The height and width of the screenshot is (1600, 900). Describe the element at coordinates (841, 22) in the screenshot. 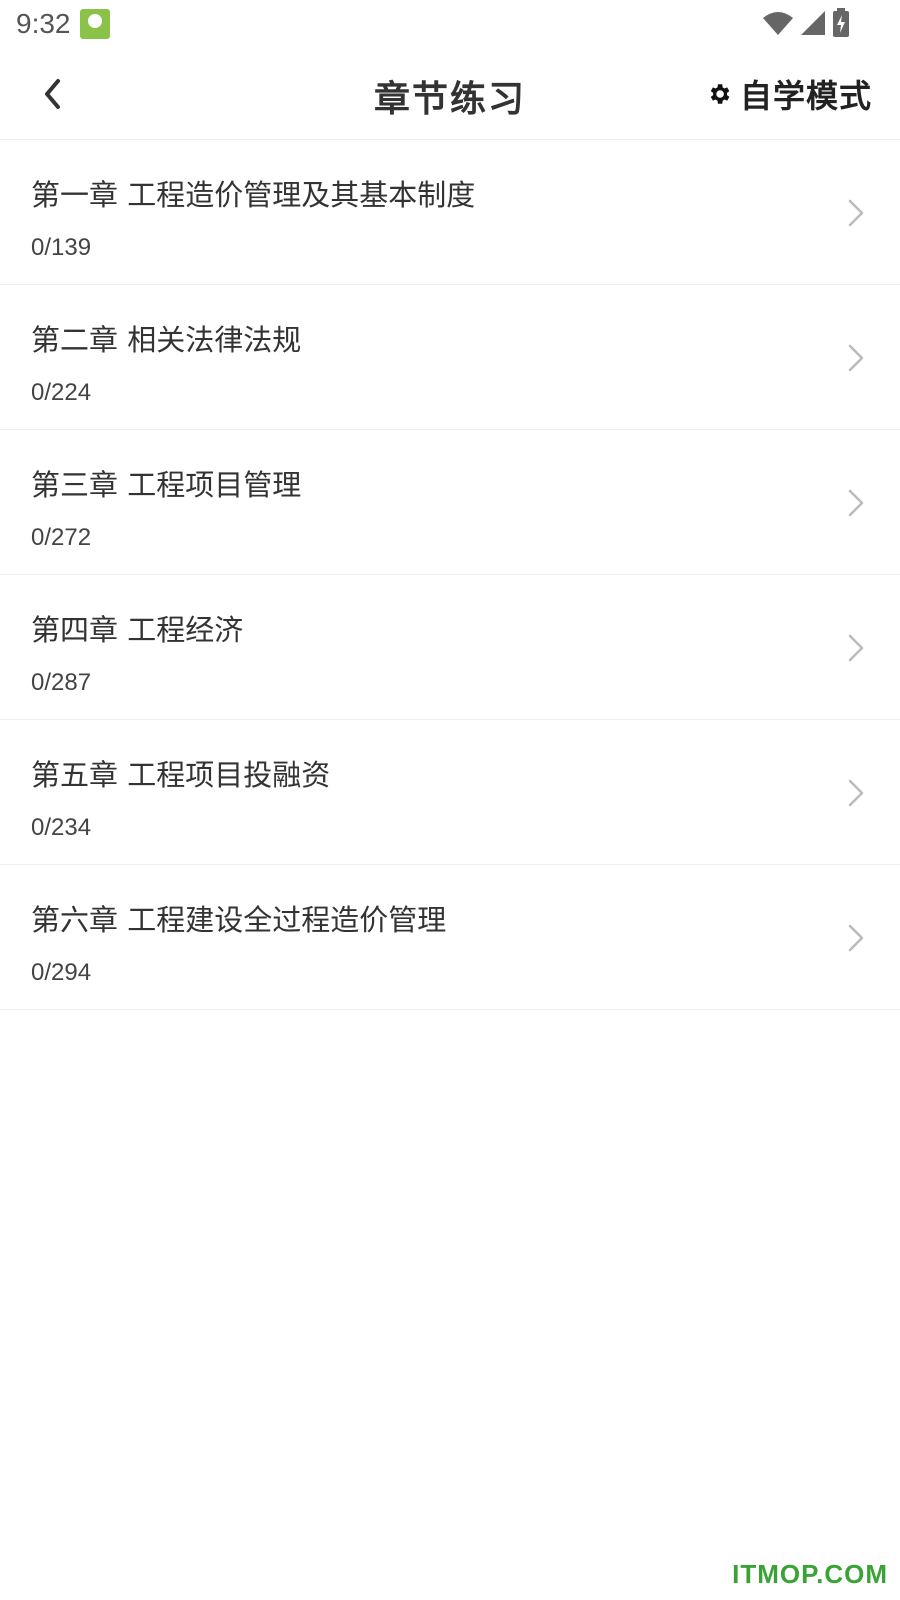

I see `battery-charging-icon` at that location.